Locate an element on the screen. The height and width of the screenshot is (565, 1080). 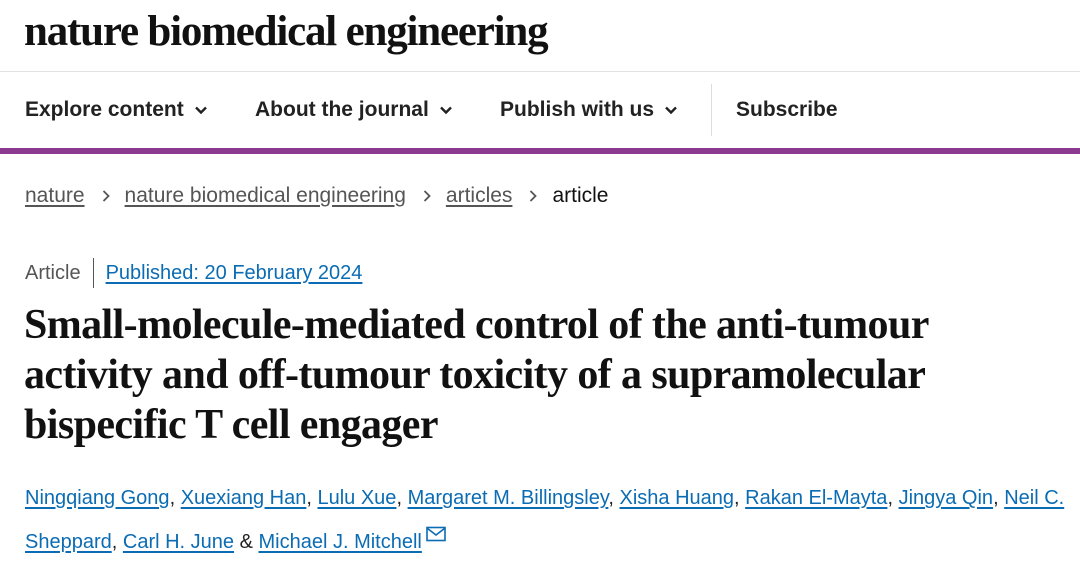
article-meta: Article Published: 20 February 2024 is located at coordinates (193, 273).